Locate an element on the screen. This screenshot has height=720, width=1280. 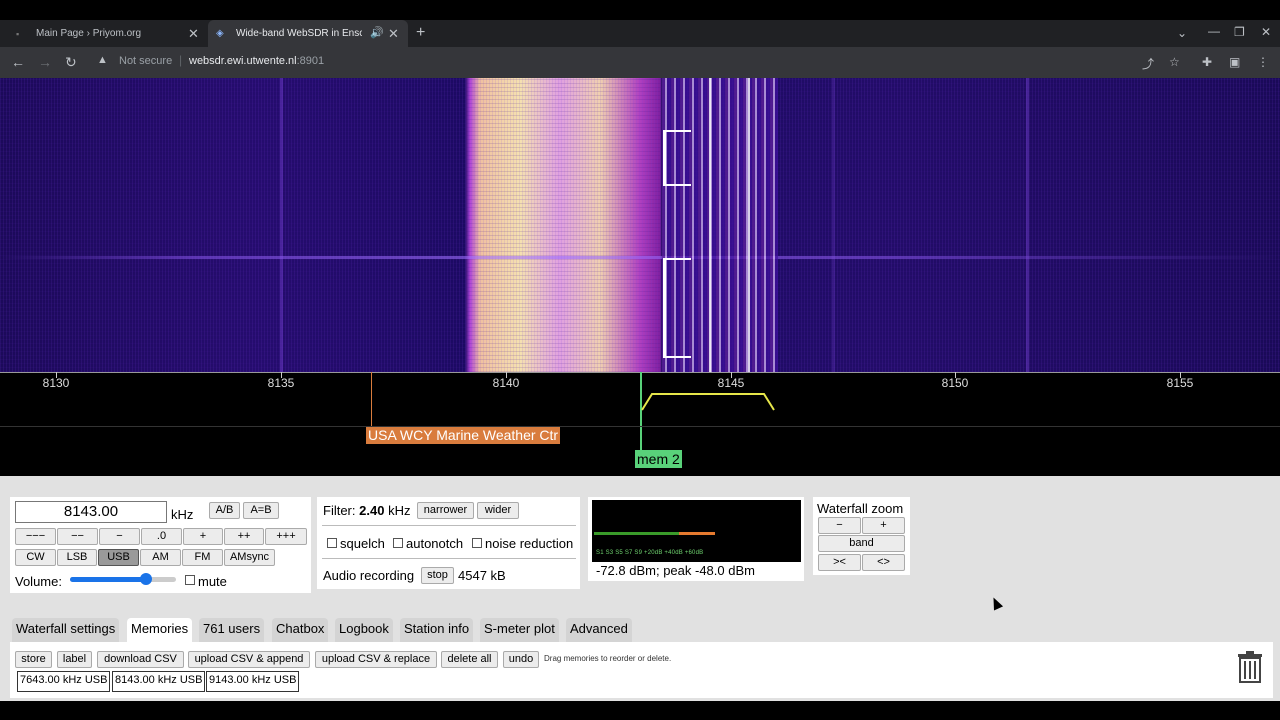
round-button: .0 is located at coordinates (161, 536).